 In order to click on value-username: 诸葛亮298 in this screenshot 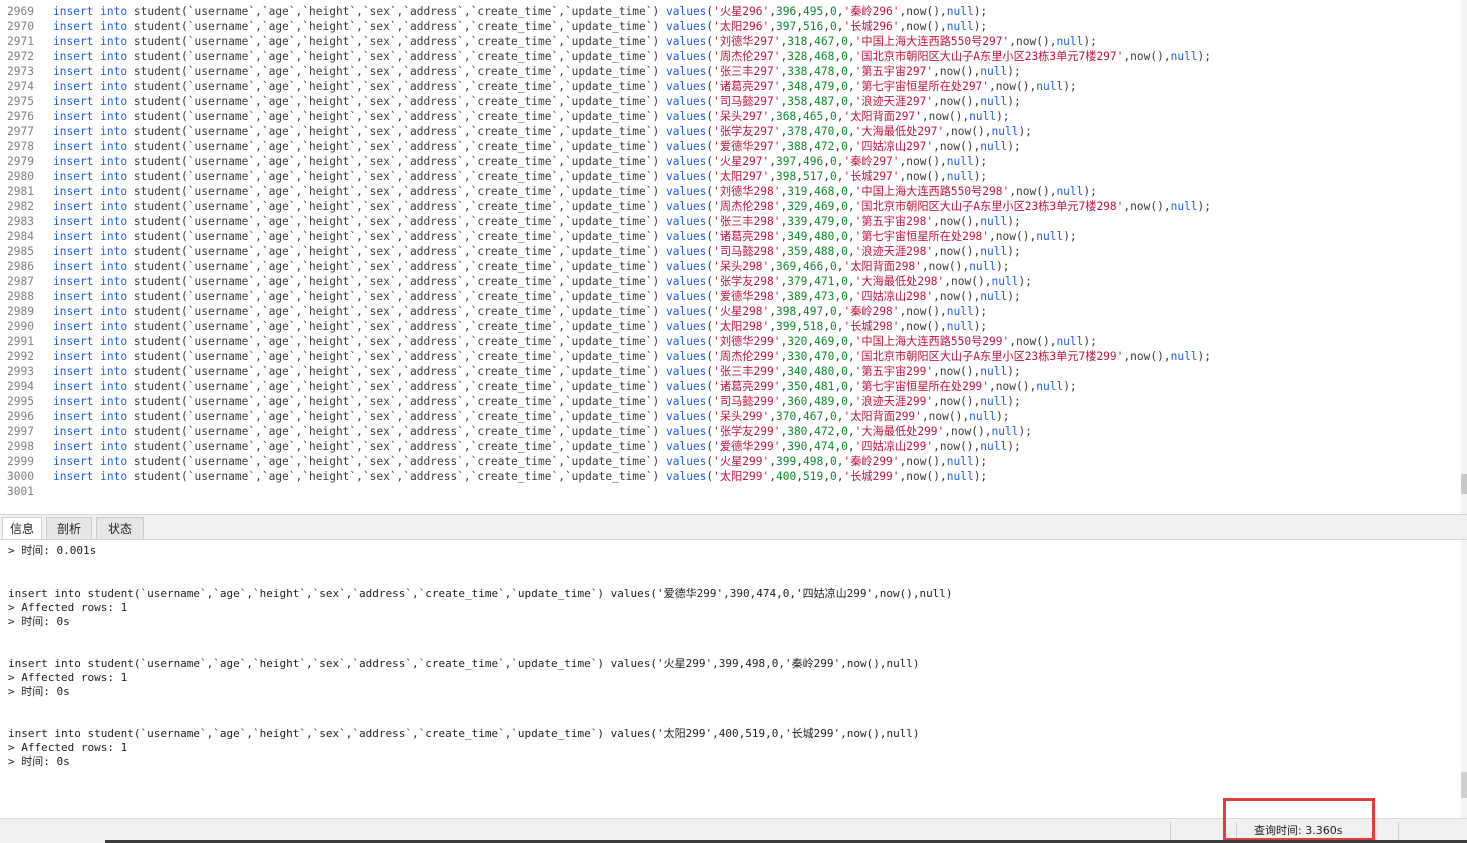, I will do `click(746, 236)`.